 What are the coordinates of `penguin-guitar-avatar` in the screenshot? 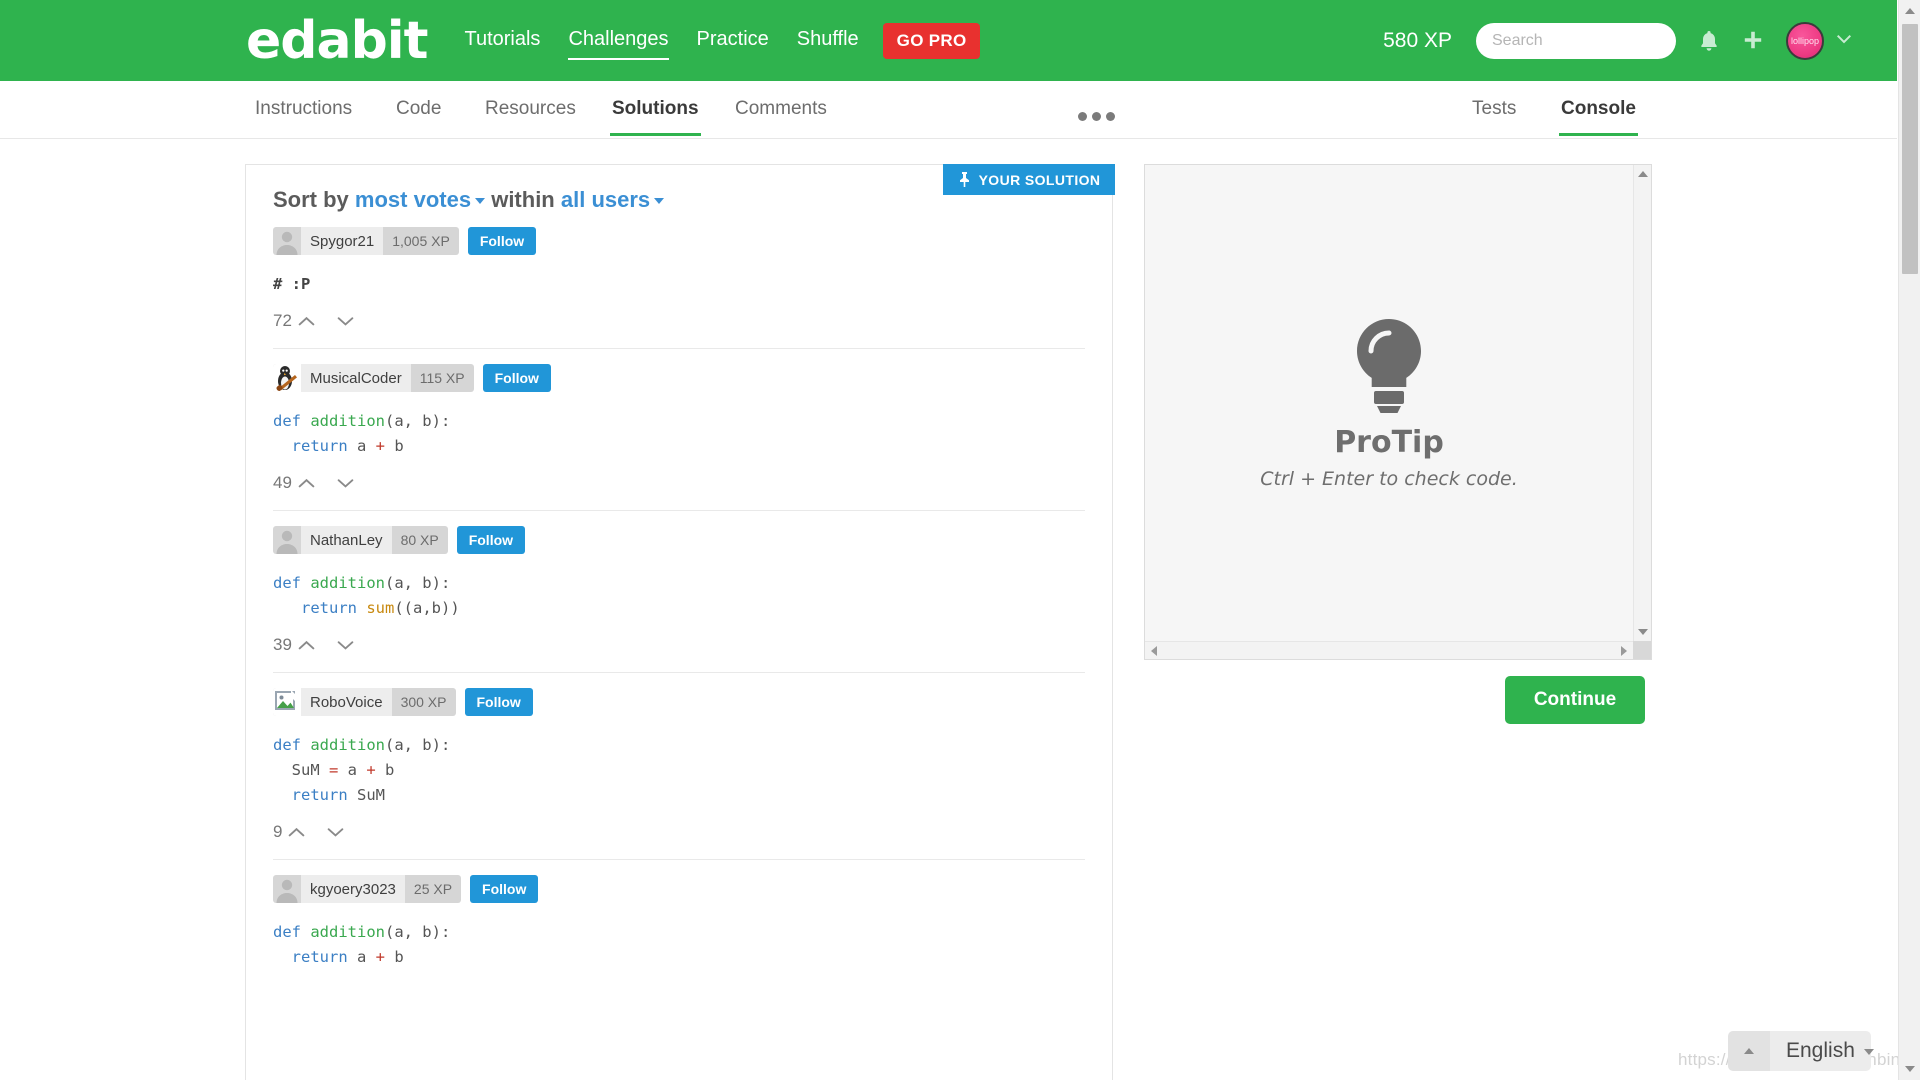 It's located at (287, 378).